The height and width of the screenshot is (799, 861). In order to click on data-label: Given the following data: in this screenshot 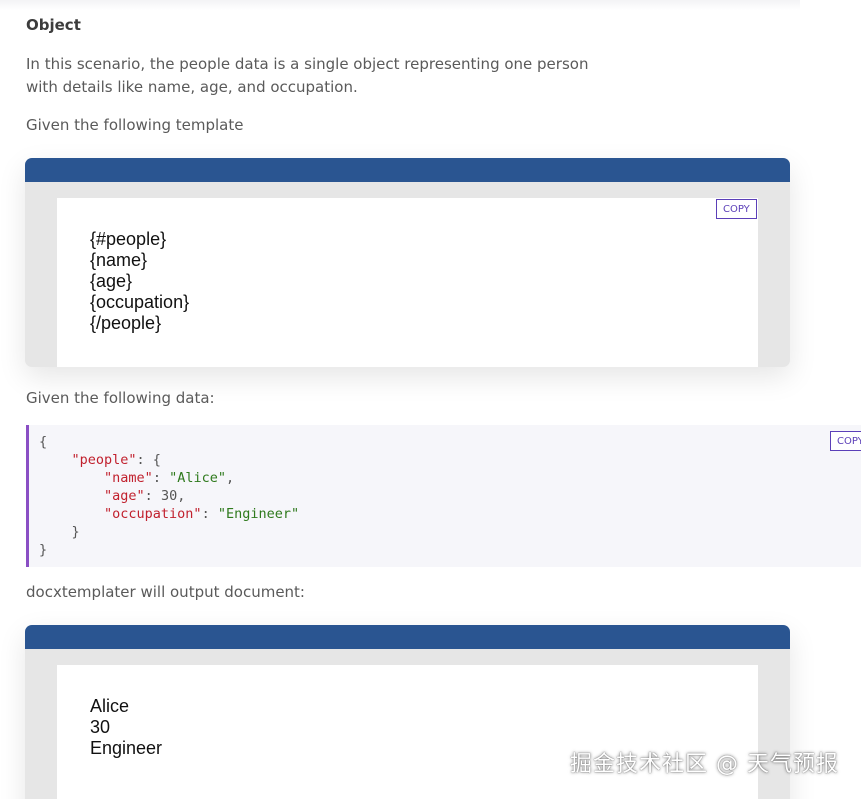, I will do `click(120, 398)`.